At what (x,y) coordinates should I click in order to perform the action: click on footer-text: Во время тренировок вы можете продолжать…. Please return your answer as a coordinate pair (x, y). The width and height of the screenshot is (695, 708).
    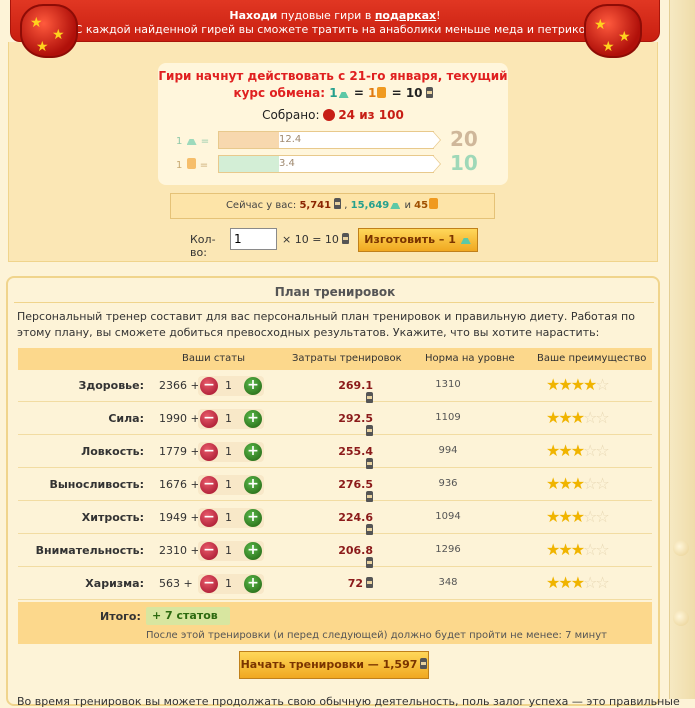
    Looking at the image, I should click on (348, 701).